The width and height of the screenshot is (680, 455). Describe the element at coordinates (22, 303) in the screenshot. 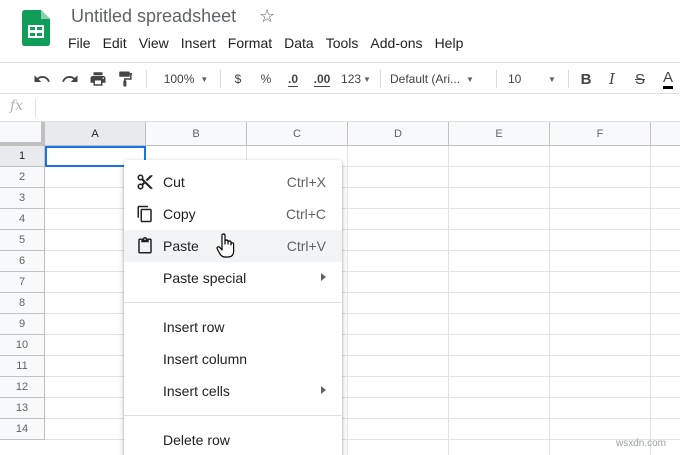

I see `row-header-8: 8` at that location.